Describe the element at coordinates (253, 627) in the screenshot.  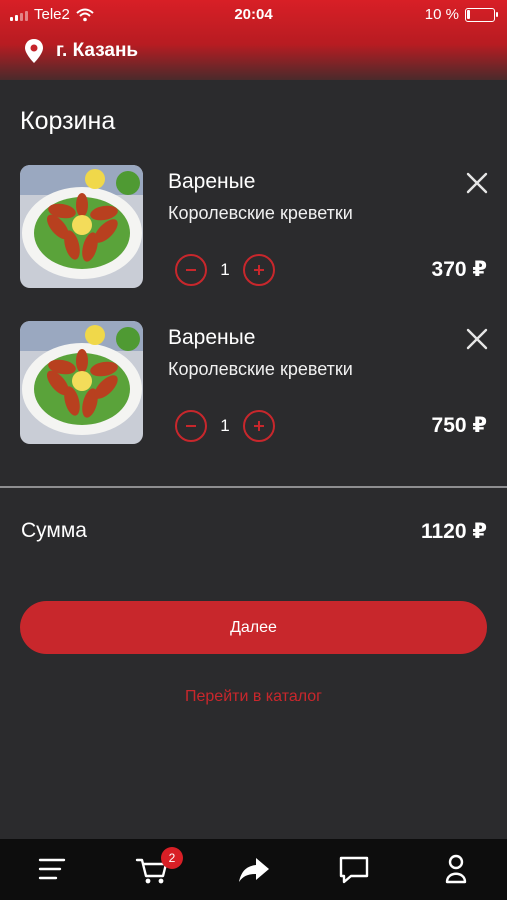
I see `next-button: Далее` at that location.